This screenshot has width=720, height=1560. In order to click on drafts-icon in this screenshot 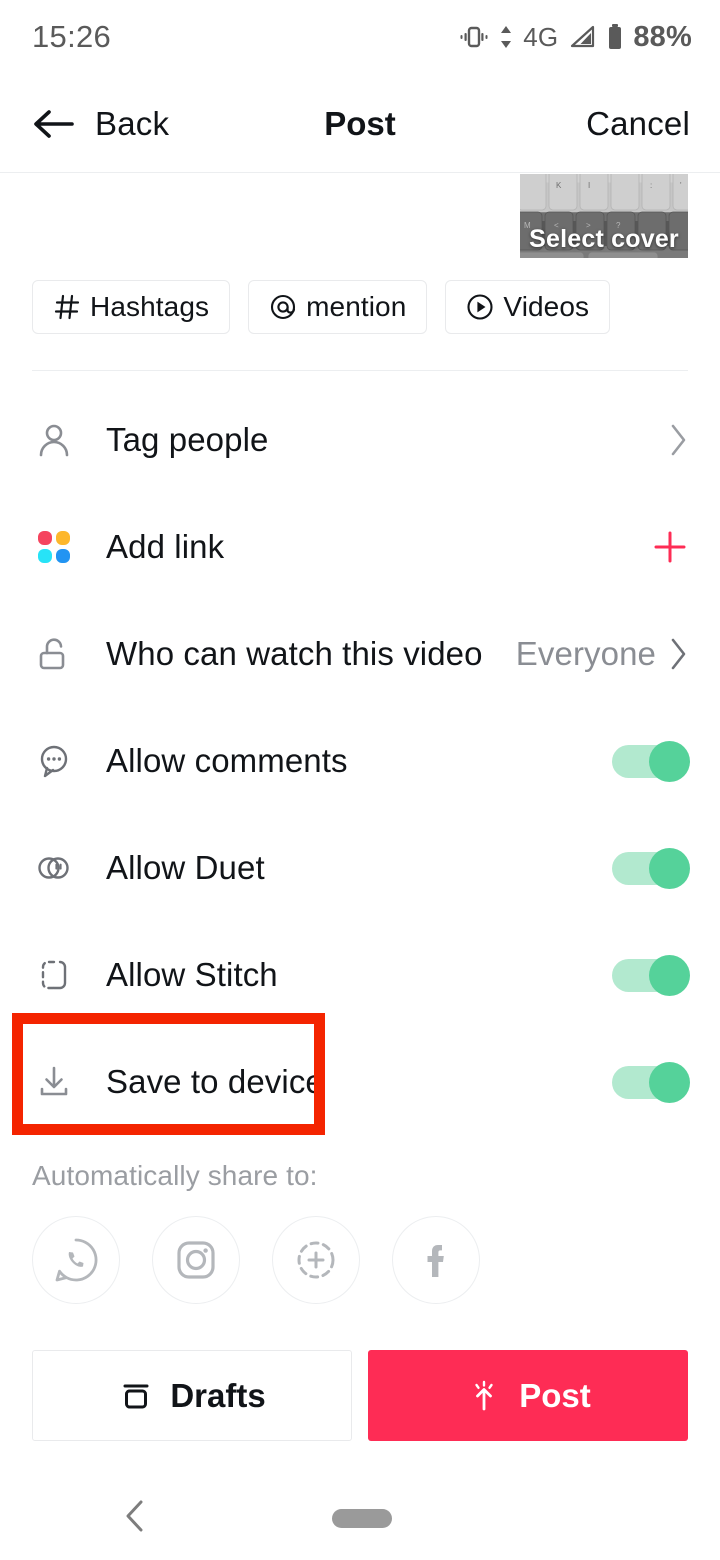, I will do `click(136, 1396)`.